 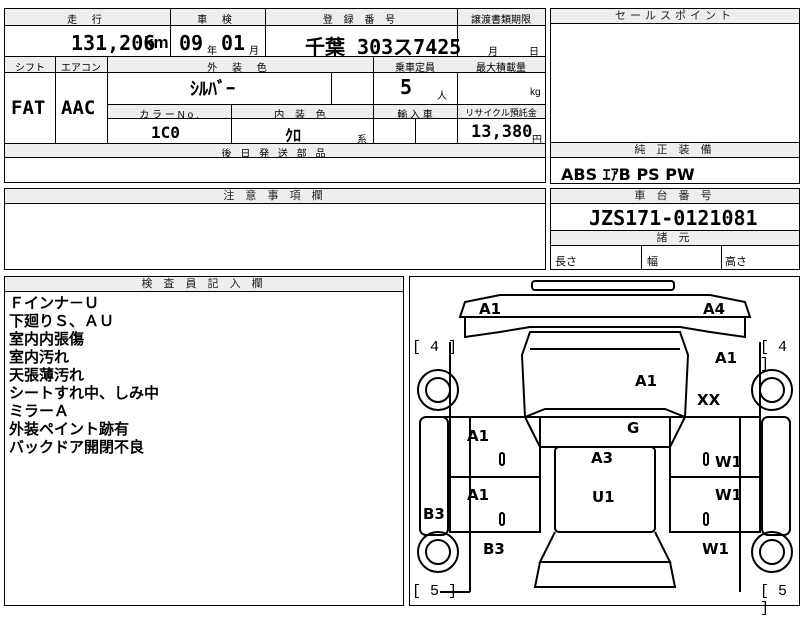 I want to click on mark-right-rear-door: W1, so click(x=728, y=495).